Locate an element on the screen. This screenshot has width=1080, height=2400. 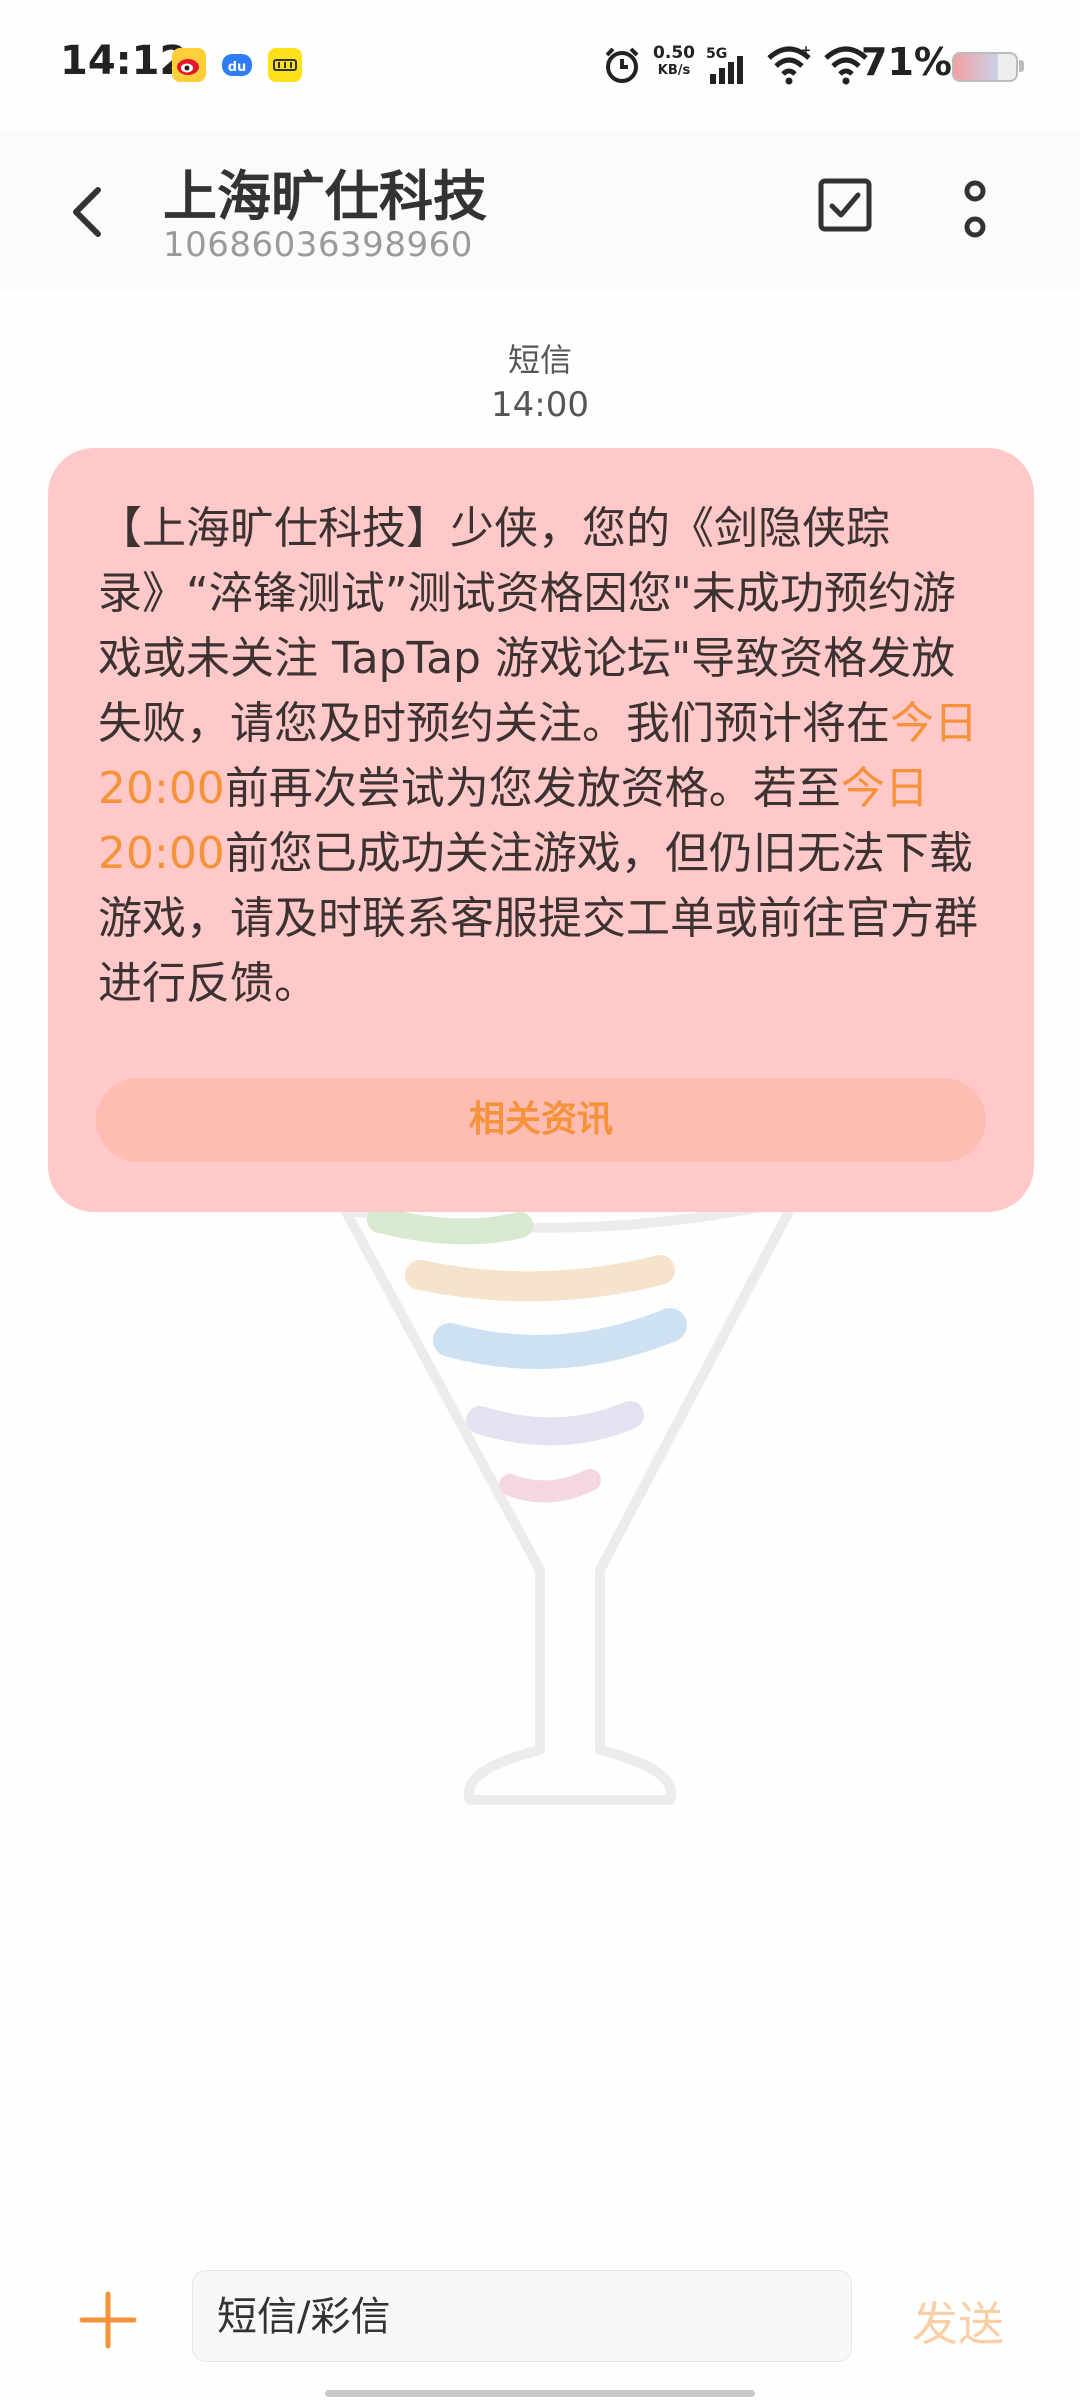
message-timestamp: 短信 14:00 is located at coordinates (540, 380).